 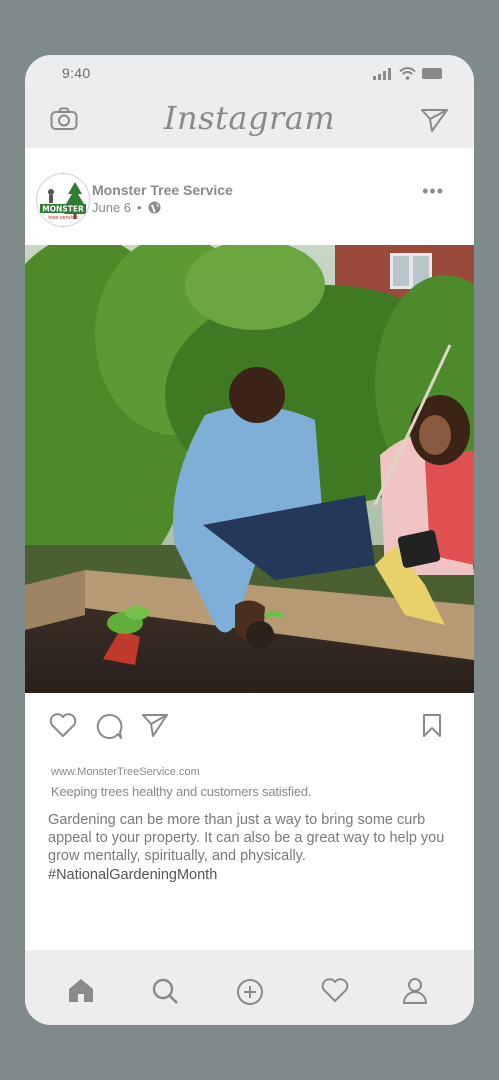 I want to click on post-actions, so click(x=249, y=723).